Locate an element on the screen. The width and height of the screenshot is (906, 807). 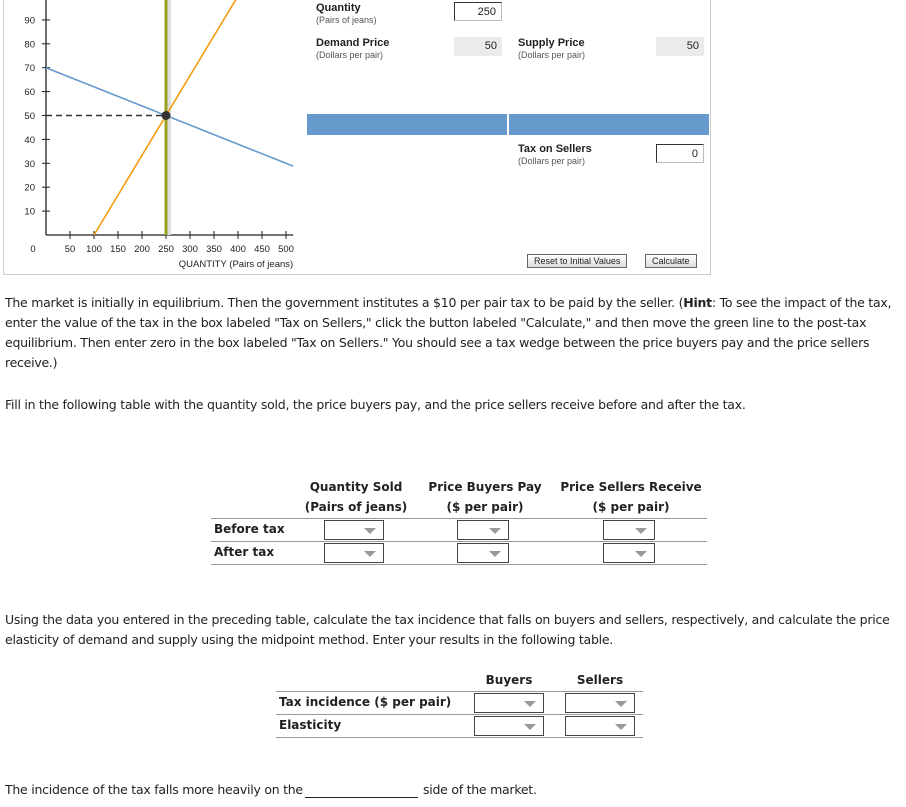
x-tick-label: 450 is located at coordinates (262, 249).